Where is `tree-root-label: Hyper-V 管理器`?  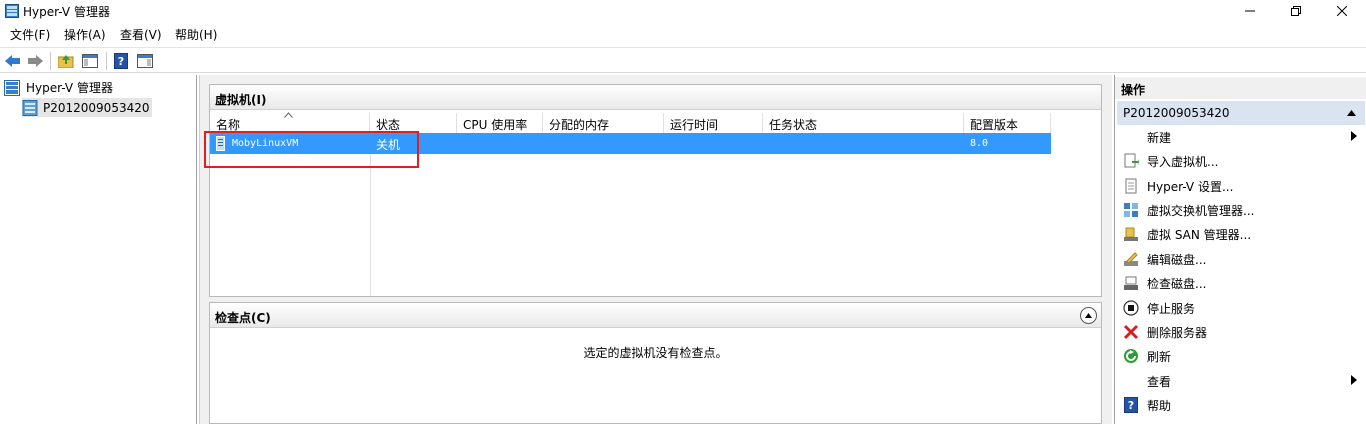
tree-root-label: Hyper-V 管理器 is located at coordinates (69, 88).